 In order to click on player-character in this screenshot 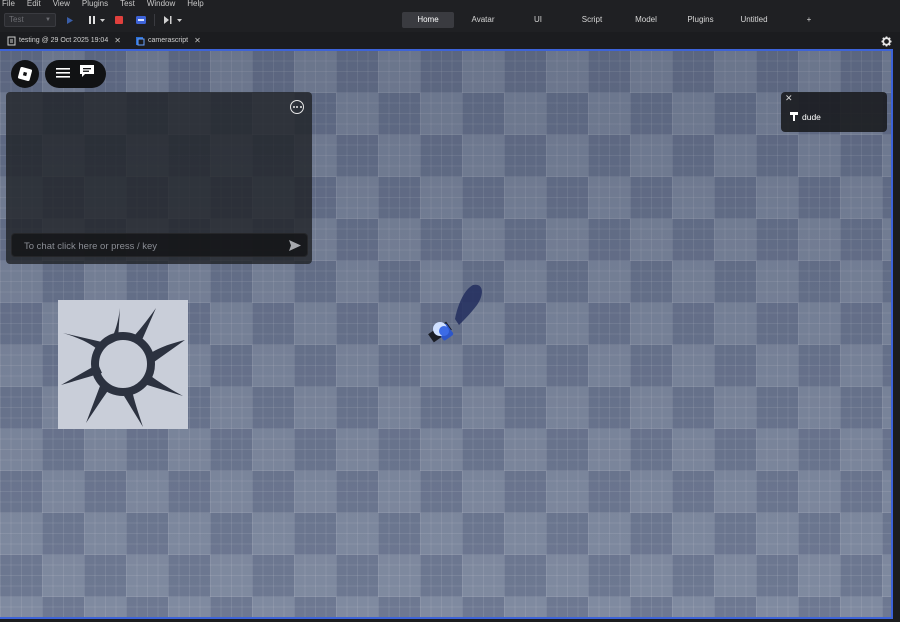, I will do `click(457, 320)`.